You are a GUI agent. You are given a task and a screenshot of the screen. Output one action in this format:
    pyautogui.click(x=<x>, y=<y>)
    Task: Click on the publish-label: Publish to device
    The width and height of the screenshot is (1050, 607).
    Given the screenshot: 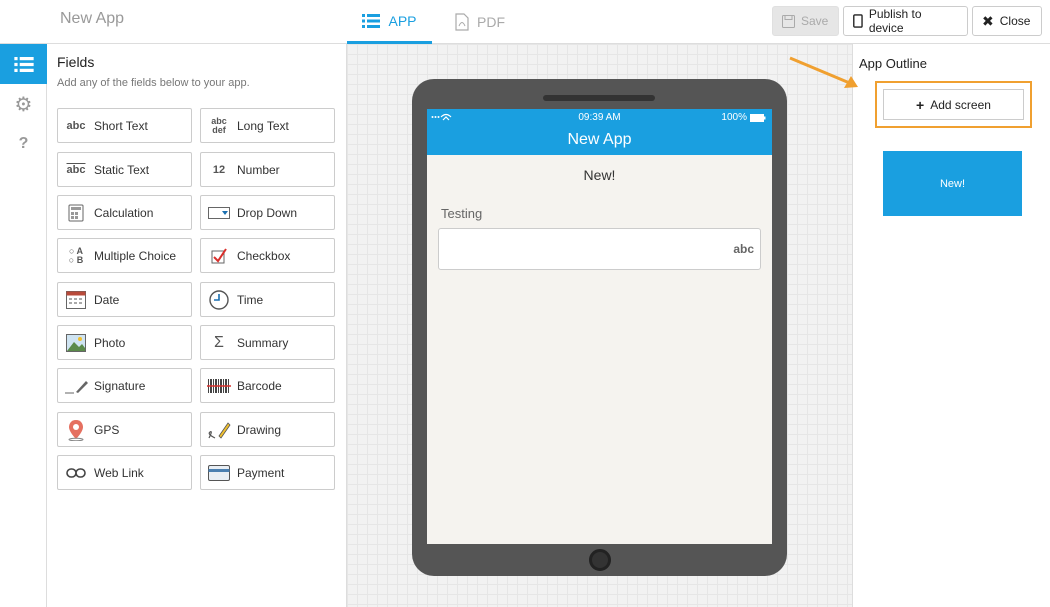 What is the action you would take?
    pyautogui.click(x=895, y=21)
    